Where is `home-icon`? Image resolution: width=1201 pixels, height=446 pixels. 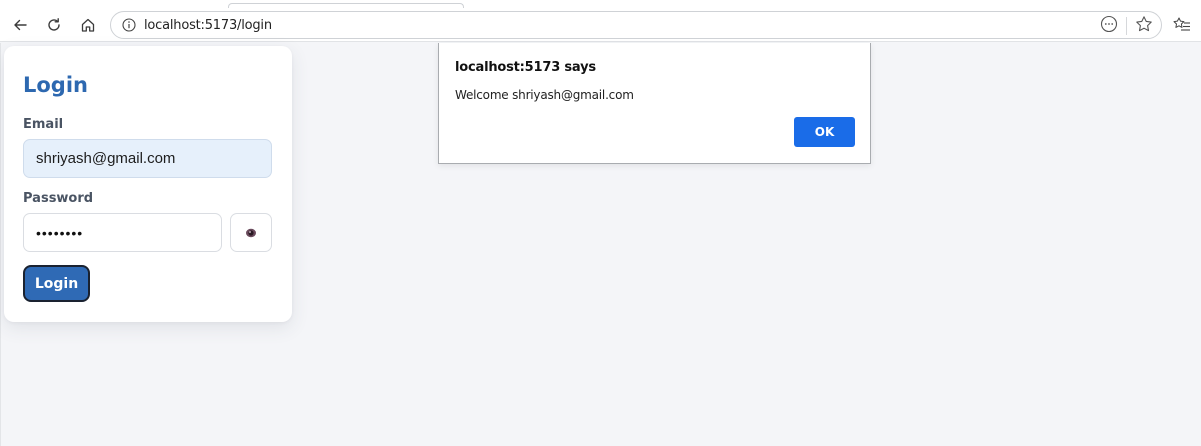
home-icon is located at coordinates (88, 25).